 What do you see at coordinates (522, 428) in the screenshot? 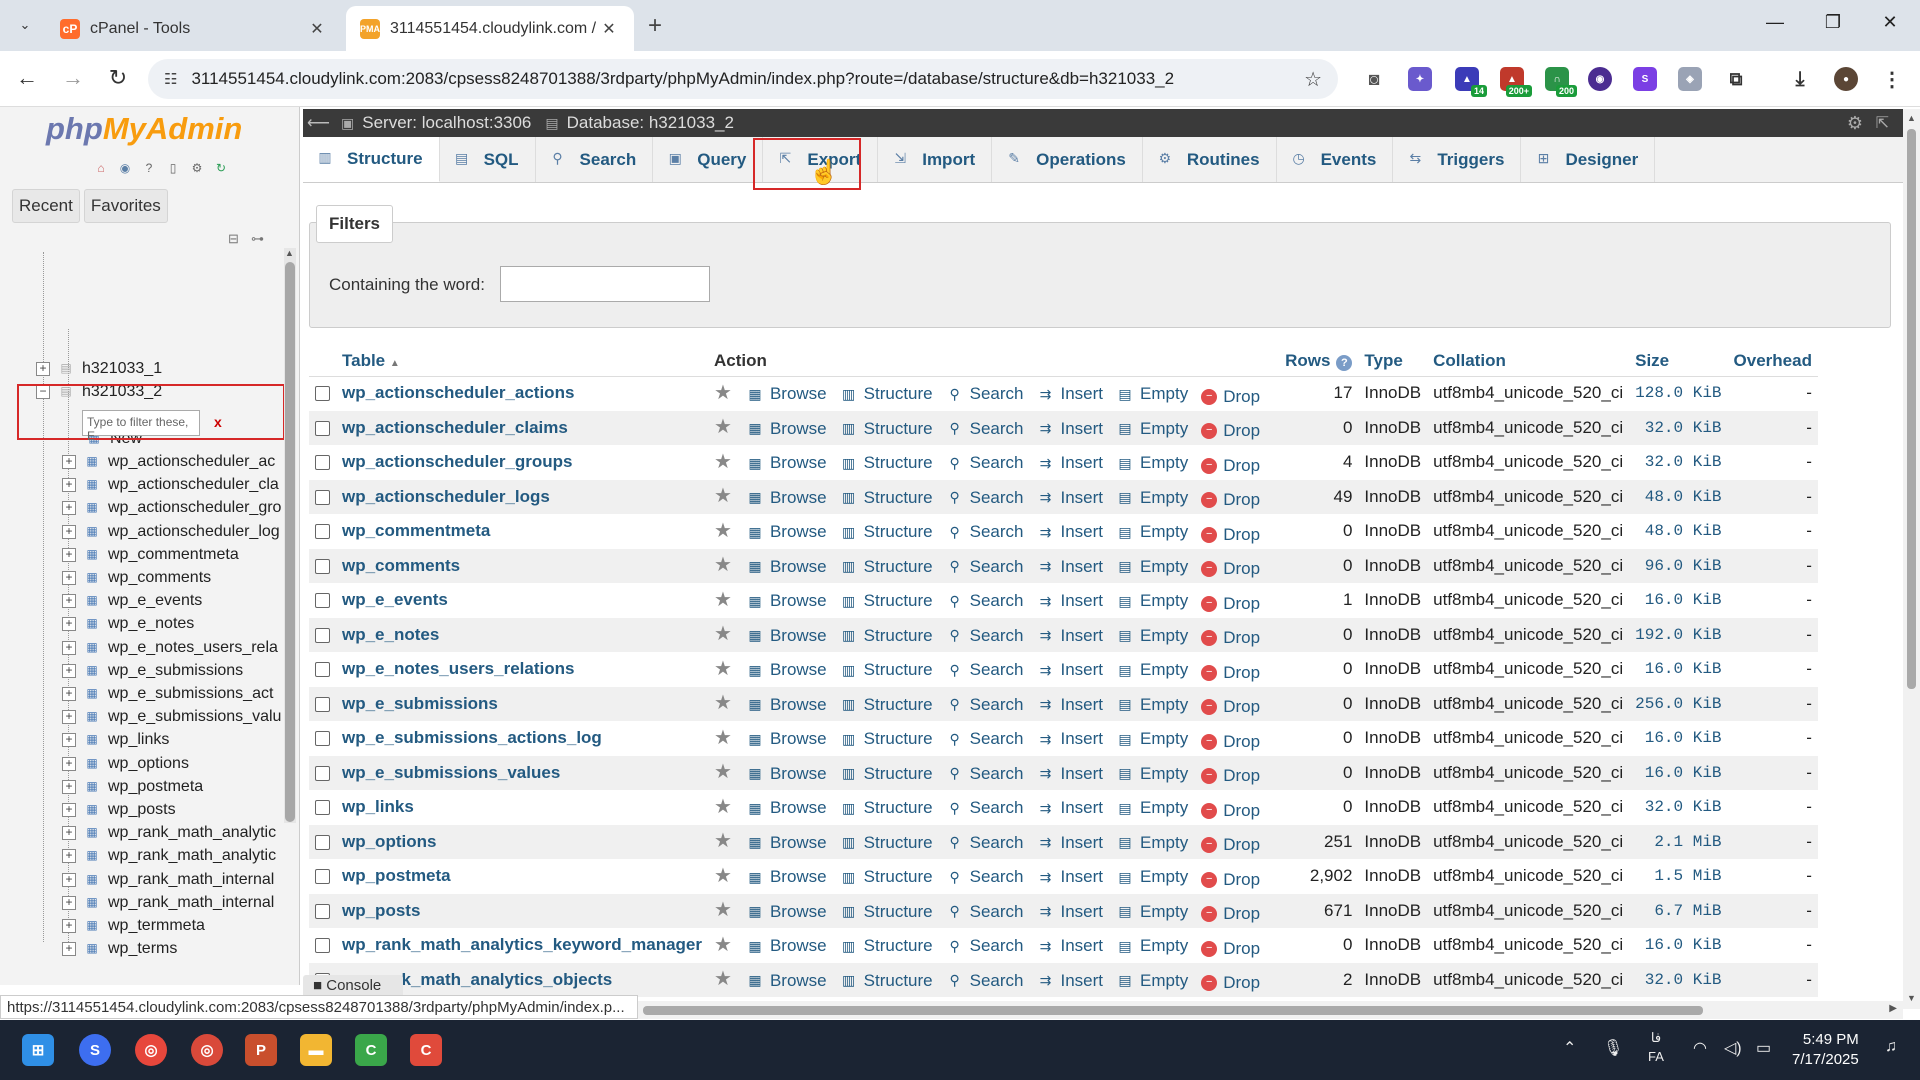
I see `table-name-link: wp_actionscheduler_claims` at bounding box center [522, 428].